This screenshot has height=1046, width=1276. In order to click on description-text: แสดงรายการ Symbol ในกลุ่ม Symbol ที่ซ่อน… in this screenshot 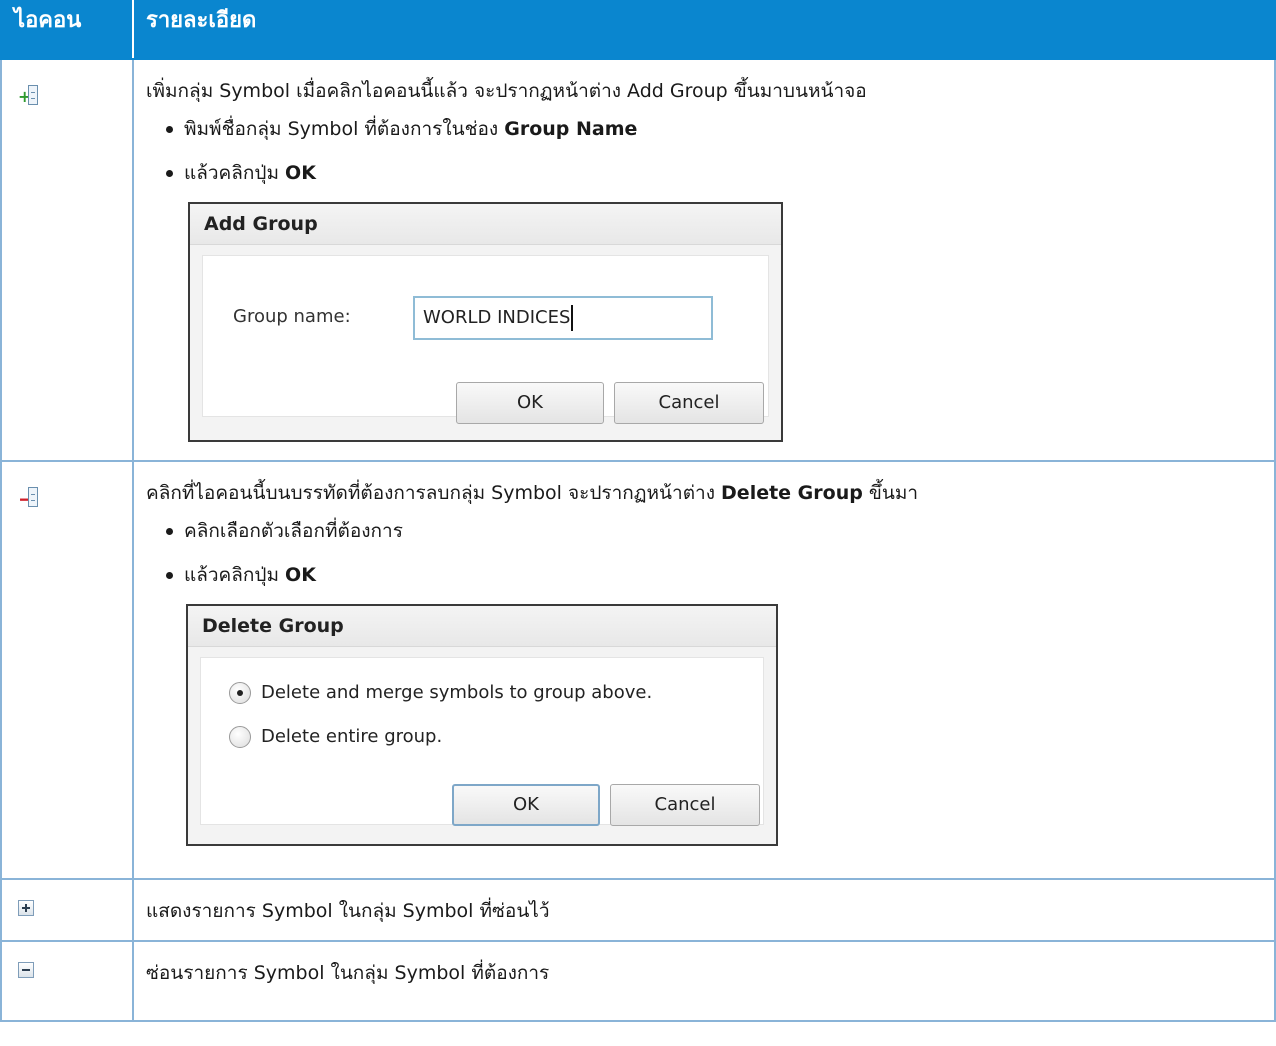, I will do `click(348, 911)`.